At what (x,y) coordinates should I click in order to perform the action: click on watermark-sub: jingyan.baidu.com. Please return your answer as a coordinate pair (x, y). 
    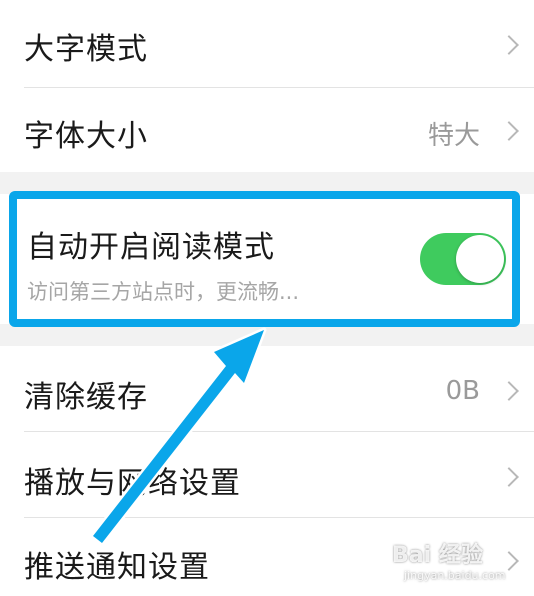
    Looking at the image, I should click on (455, 575).